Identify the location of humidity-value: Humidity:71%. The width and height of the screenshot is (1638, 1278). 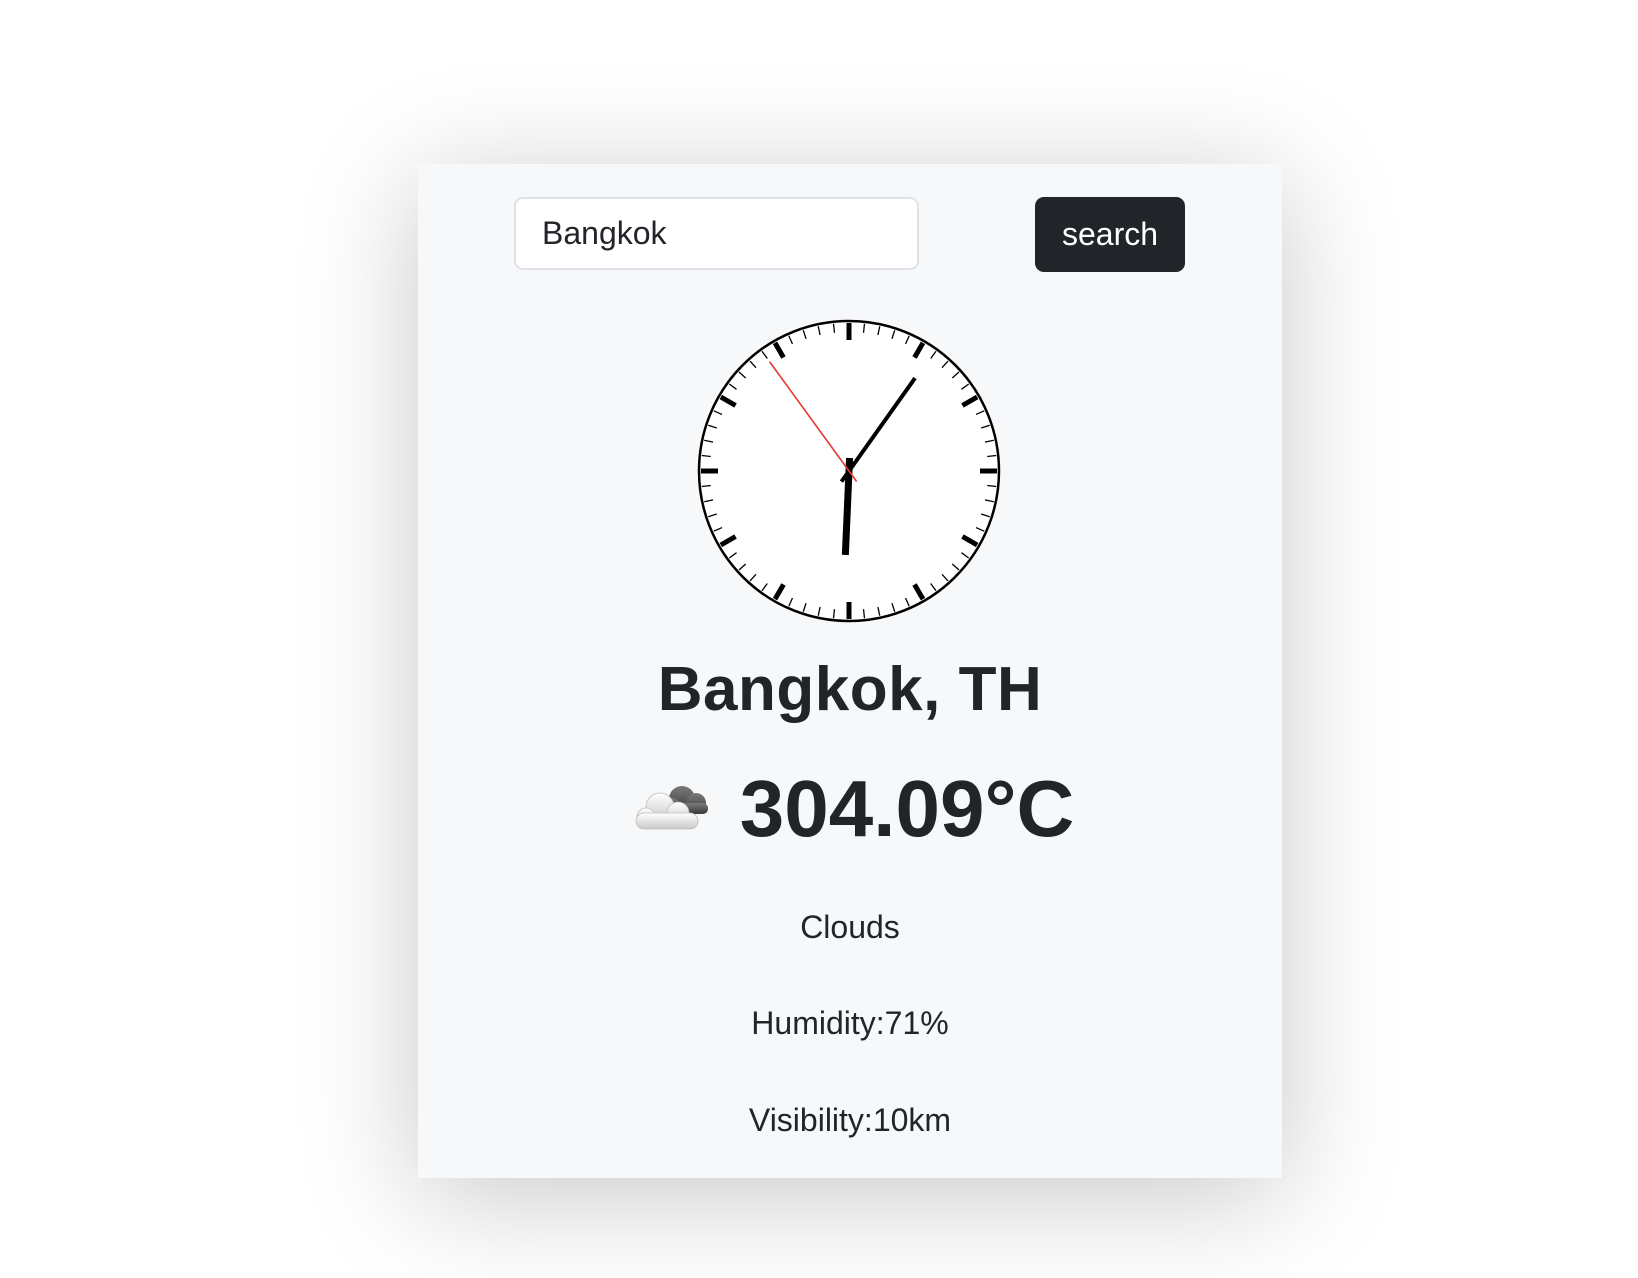
(850, 1023).